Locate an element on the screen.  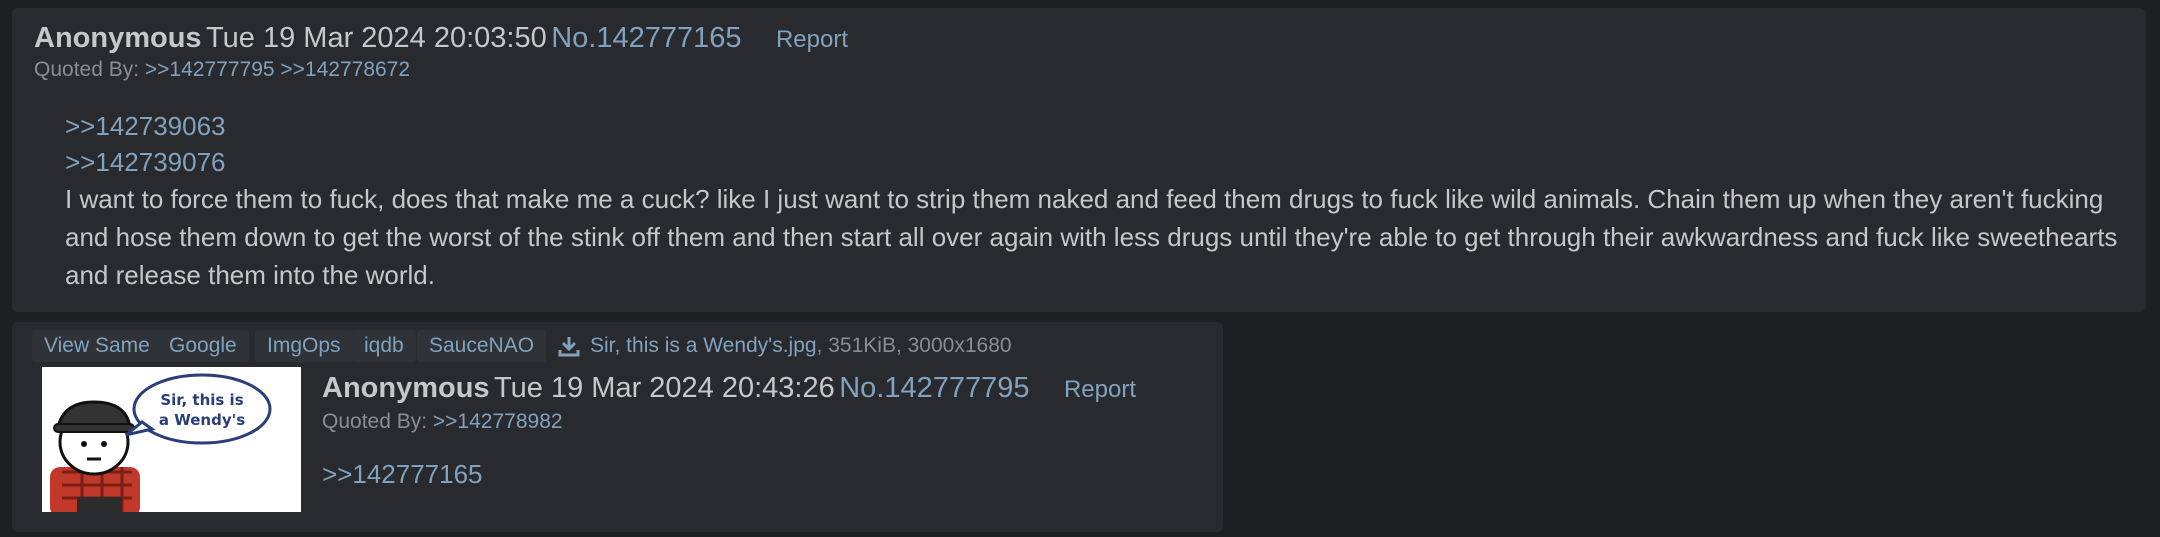
svg-text: Sir, this is is located at coordinates (201, 400).